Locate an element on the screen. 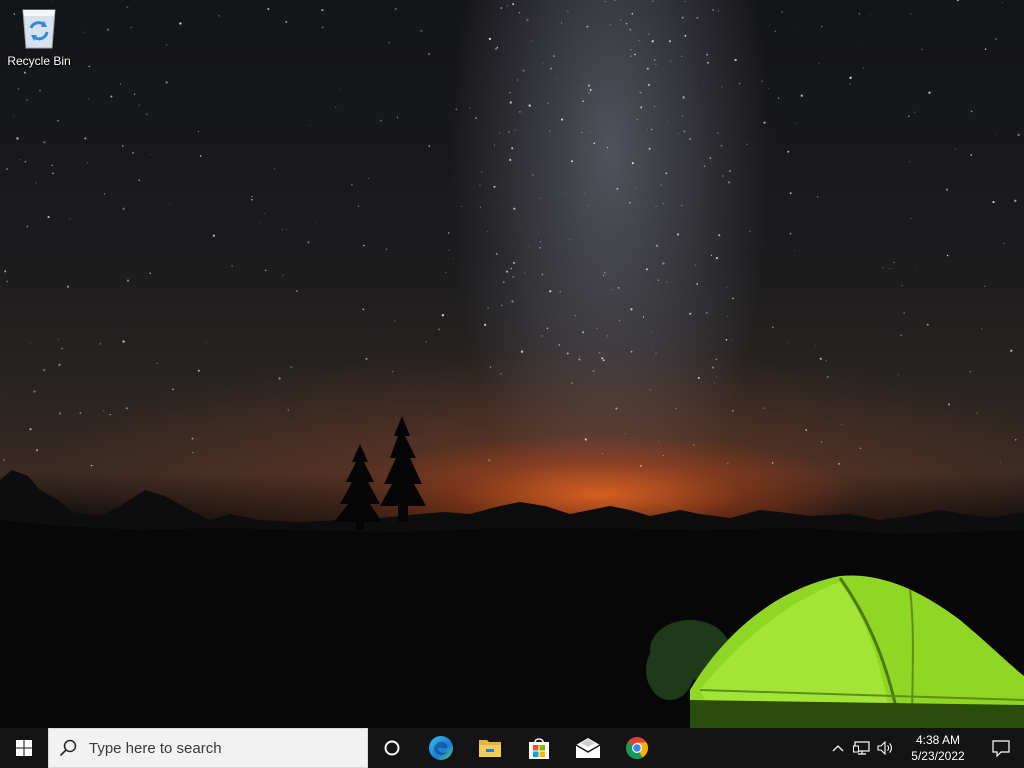 Image resolution: width=1024 pixels, height=768 pixels. cortana-button is located at coordinates (392, 748).